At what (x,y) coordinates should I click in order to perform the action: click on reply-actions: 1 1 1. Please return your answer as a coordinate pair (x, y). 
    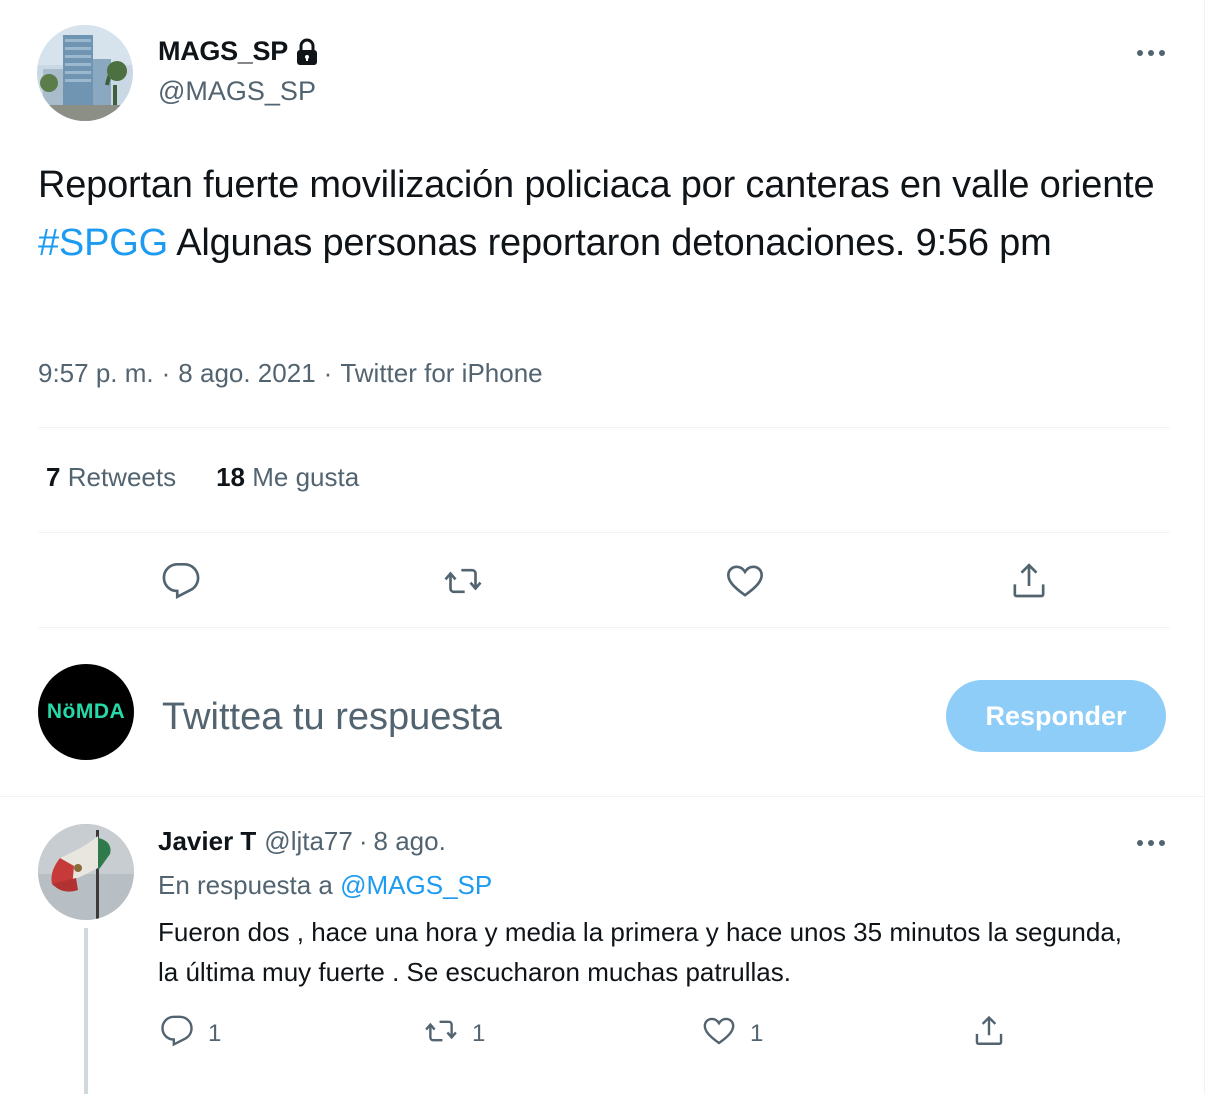
    Looking at the image, I should click on (602, 1036).